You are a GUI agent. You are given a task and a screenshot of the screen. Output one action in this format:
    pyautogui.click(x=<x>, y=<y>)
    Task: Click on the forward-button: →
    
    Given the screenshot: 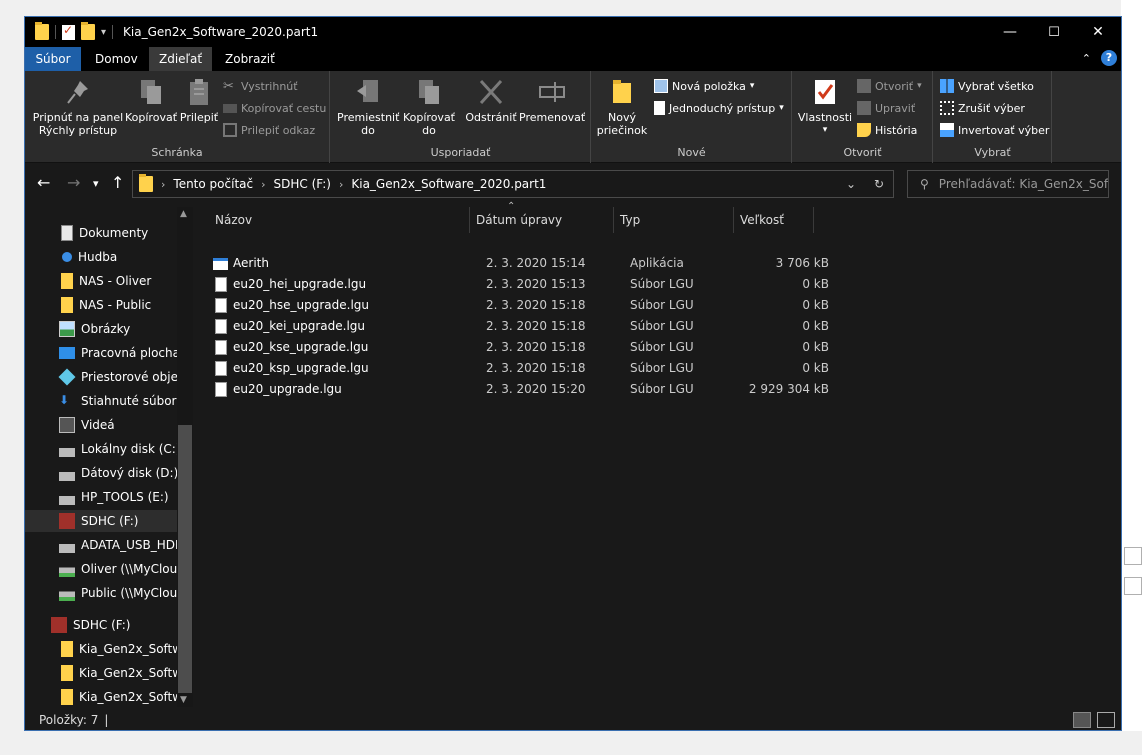 What is the action you would take?
    pyautogui.click(x=73, y=182)
    